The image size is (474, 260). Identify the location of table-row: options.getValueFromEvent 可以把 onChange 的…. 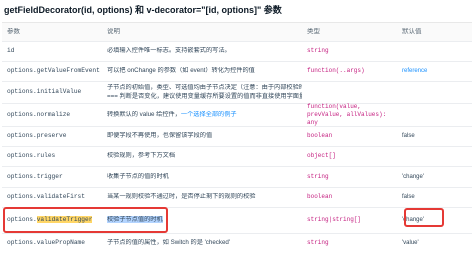
(237, 72).